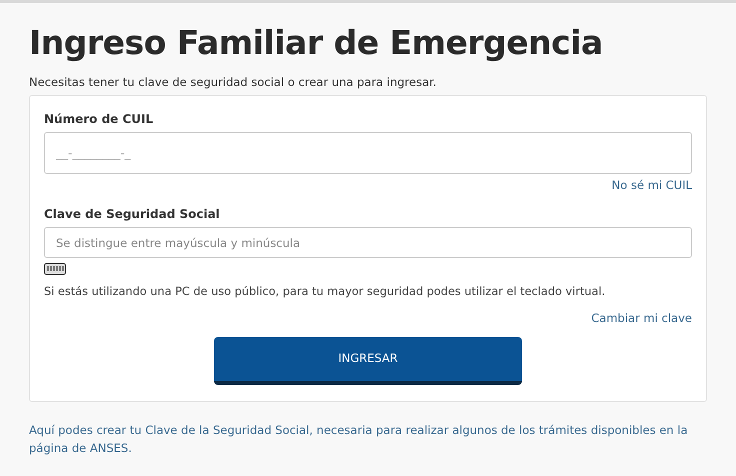 The image size is (736, 476). I want to click on virtual-keyboard-hint: Si estás utilizando una PC de uso público, para tu mayor seguridad podes utilizar el teclado virtual., so click(325, 292).